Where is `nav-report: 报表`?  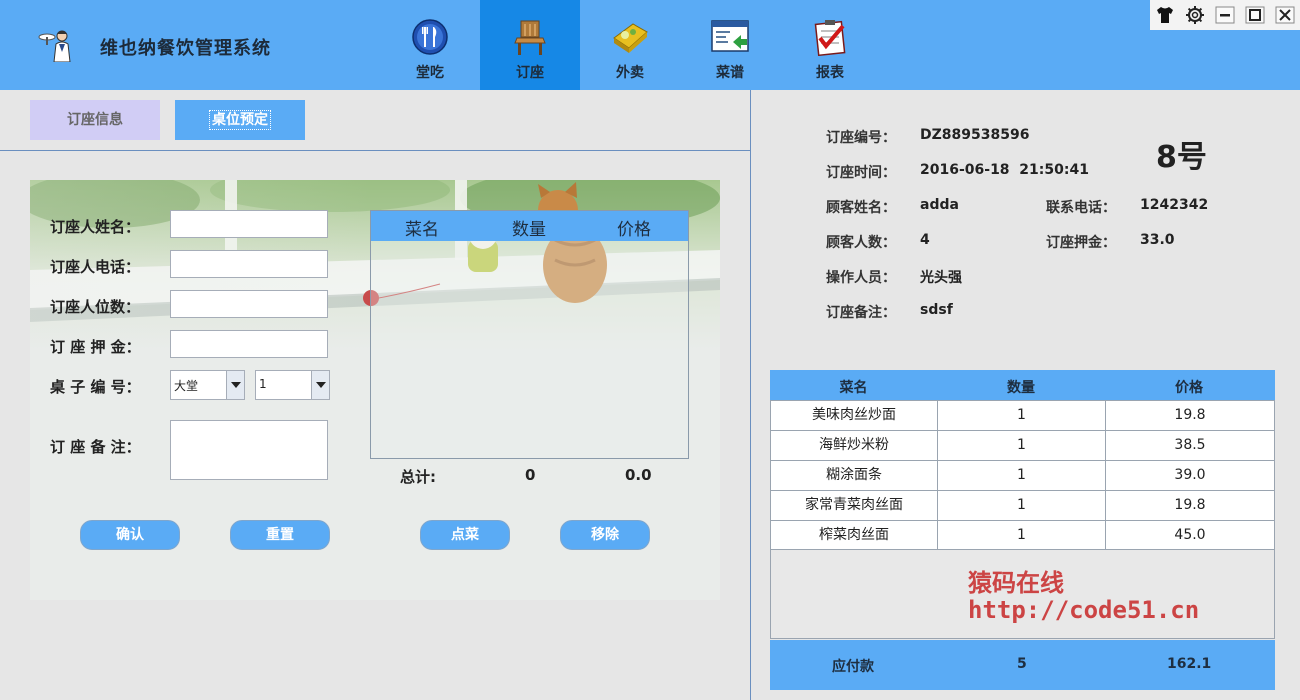 nav-report: 报表 is located at coordinates (830, 45).